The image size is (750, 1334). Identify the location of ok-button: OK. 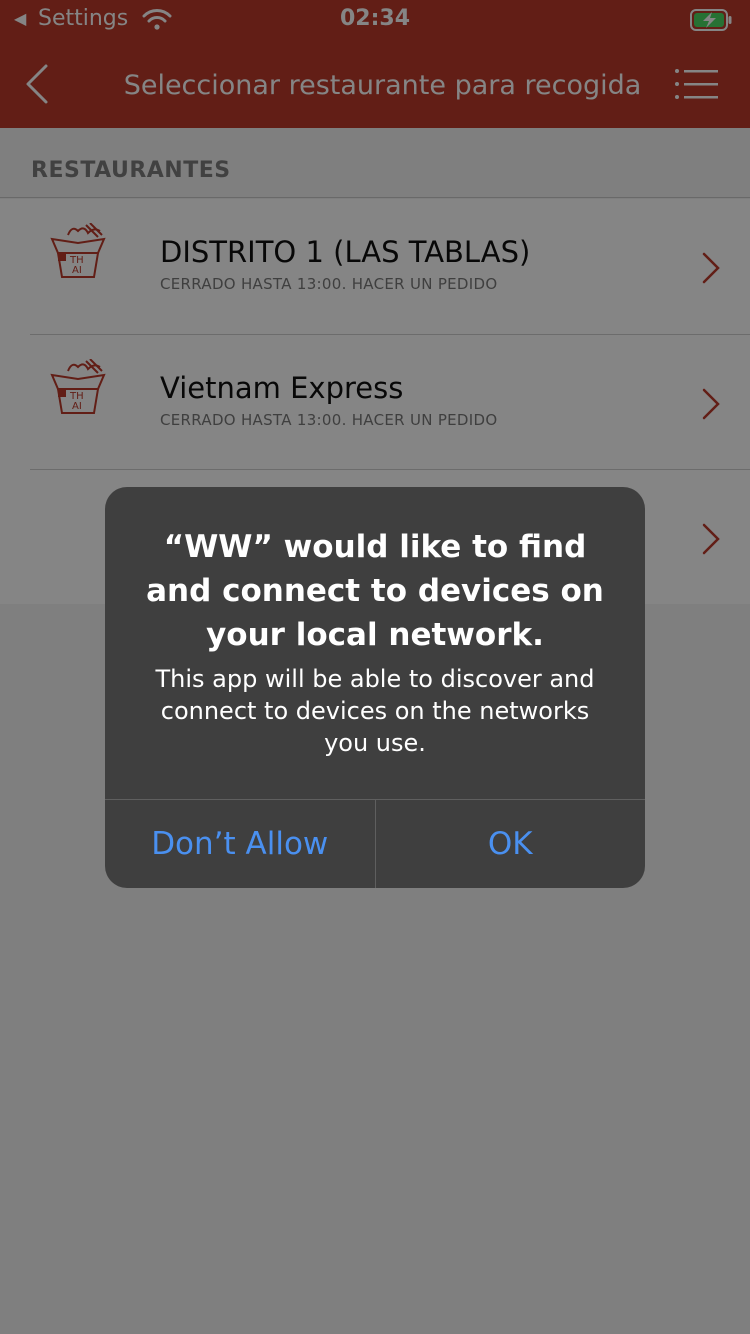
(510, 844).